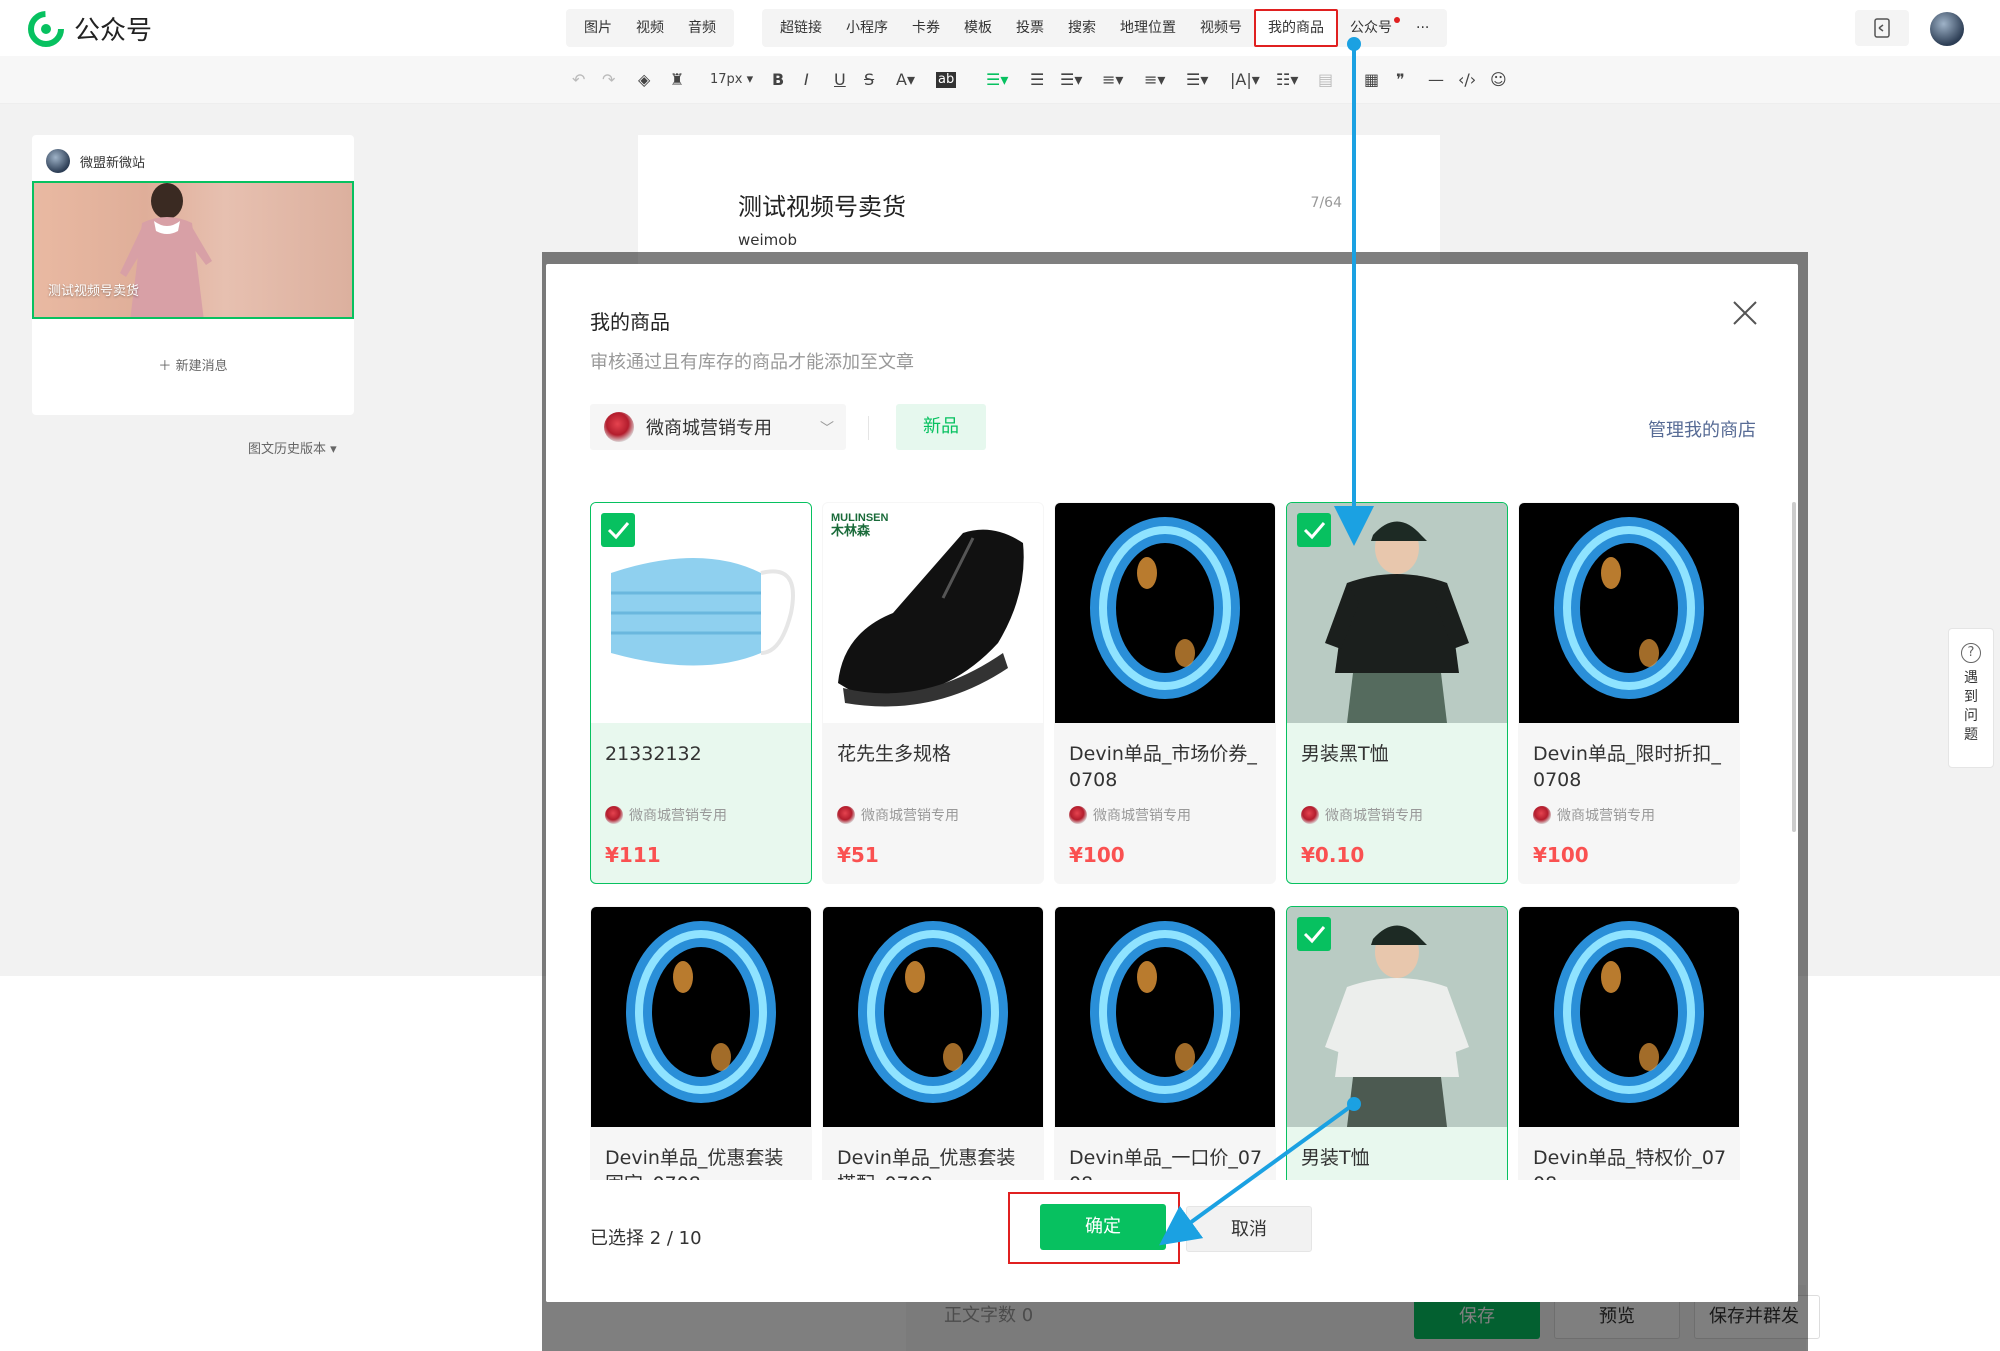  What do you see at coordinates (1037, 80) in the screenshot?
I see `indent-icon: ☰` at bounding box center [1037, 80].